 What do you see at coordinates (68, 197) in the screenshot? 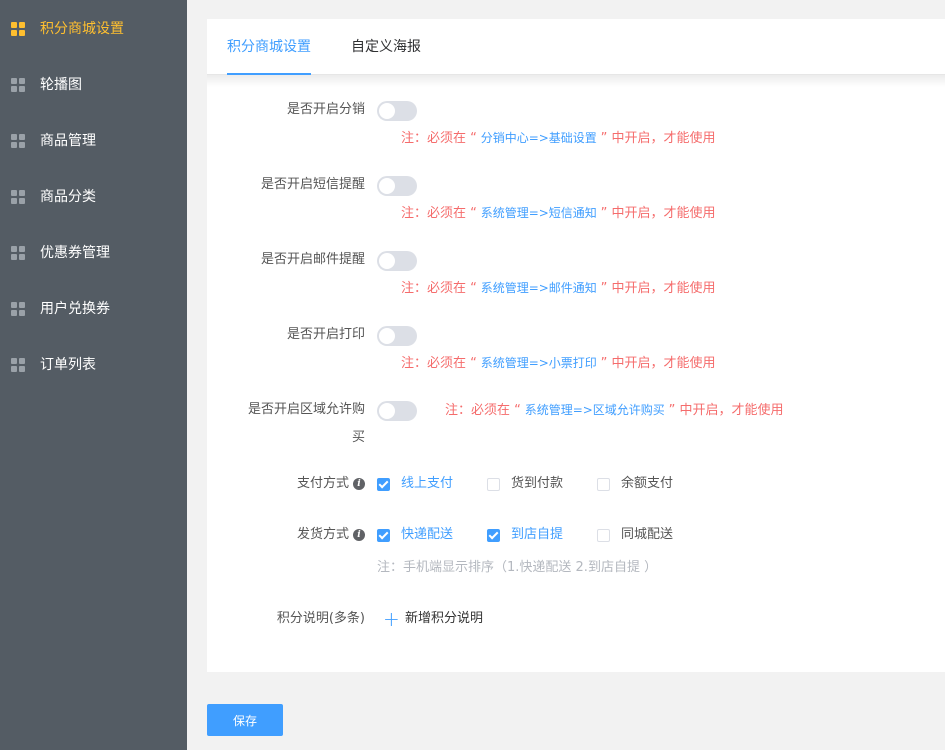
I see `sidebar-item-label: 商品分类` at bounding box center [68, 197].